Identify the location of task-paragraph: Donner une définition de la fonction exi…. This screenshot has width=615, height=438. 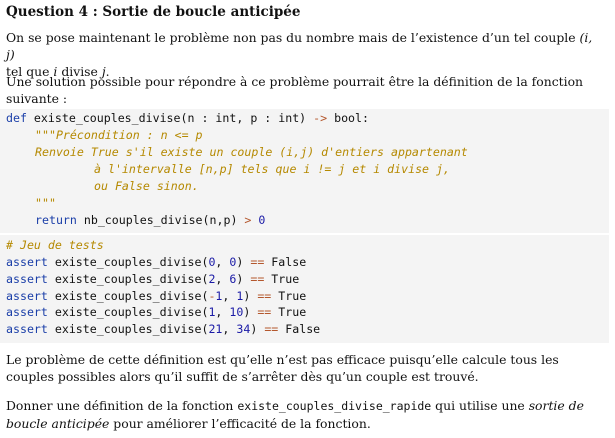
(303, 414).